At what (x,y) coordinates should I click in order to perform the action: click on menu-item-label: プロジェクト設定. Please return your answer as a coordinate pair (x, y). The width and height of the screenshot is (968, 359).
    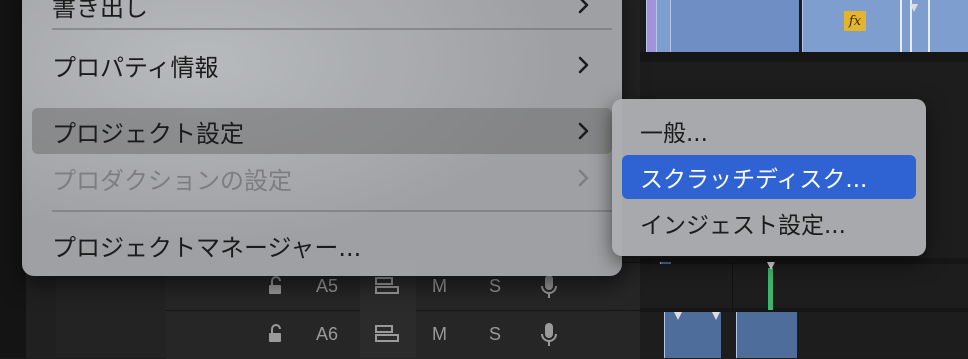
    Looking at the image, I should click on (148, 133).